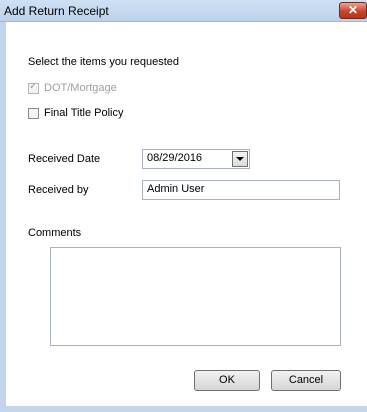  I want to click on received-by-label: Received by, so click(58, 190).